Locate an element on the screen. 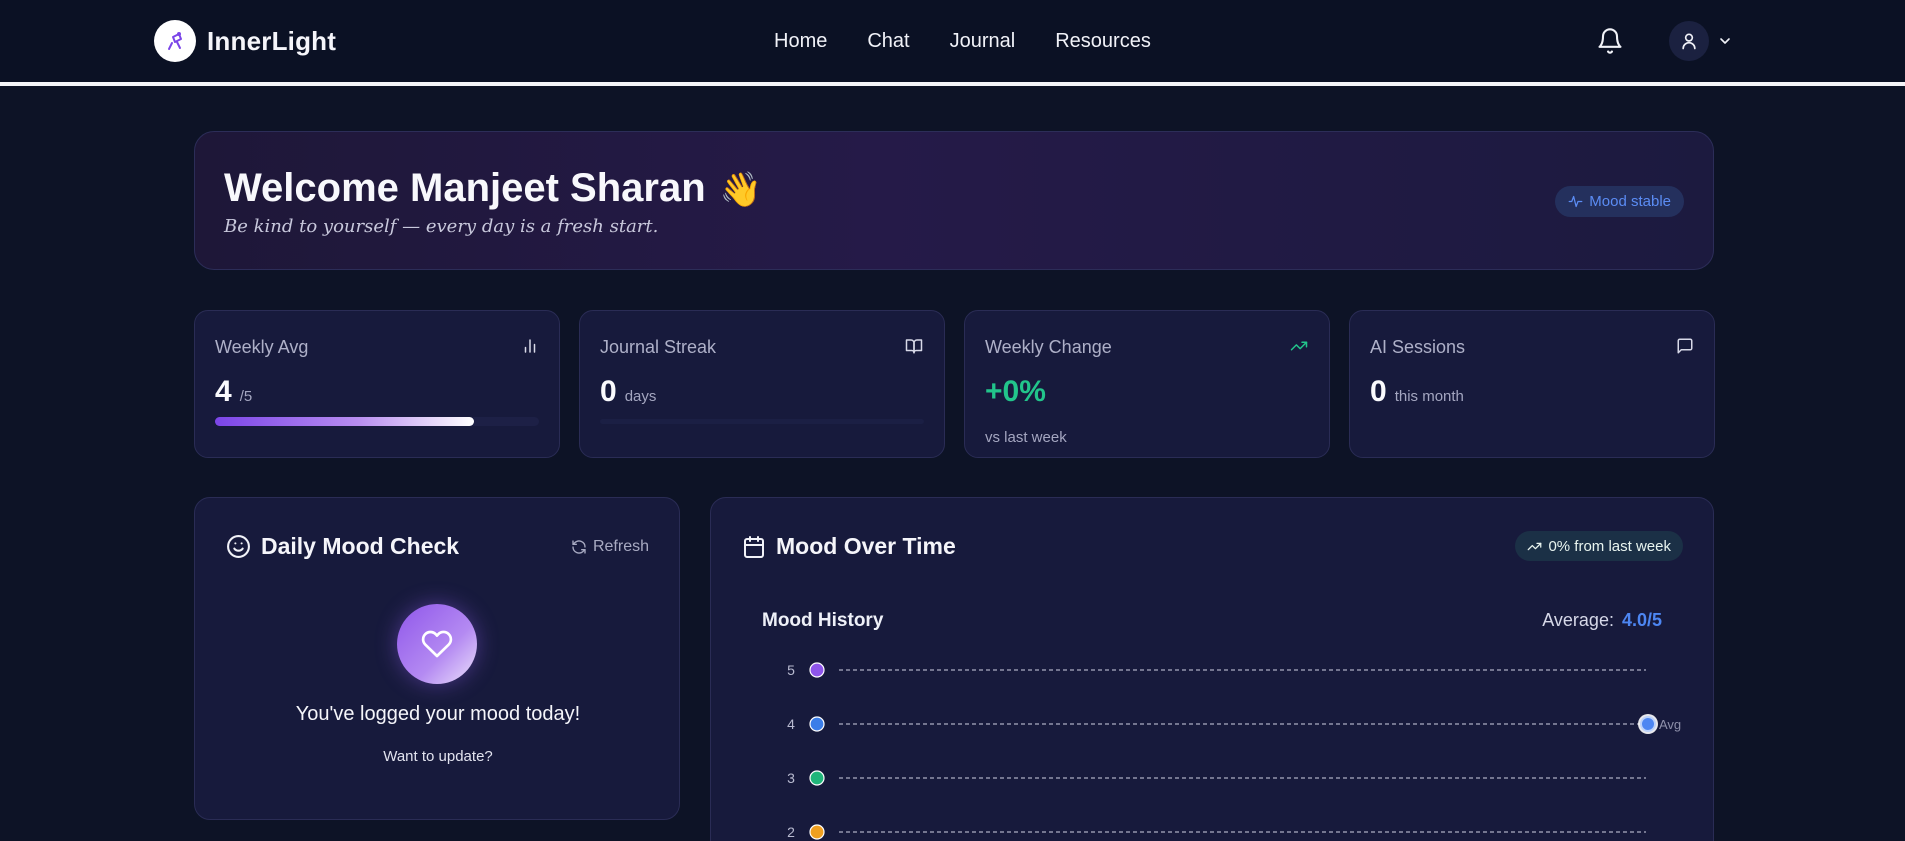 Image resolution: width=1905 pixels, height=841 pixels. stat-label: Journal Streak is located at coordinates (658, 347).